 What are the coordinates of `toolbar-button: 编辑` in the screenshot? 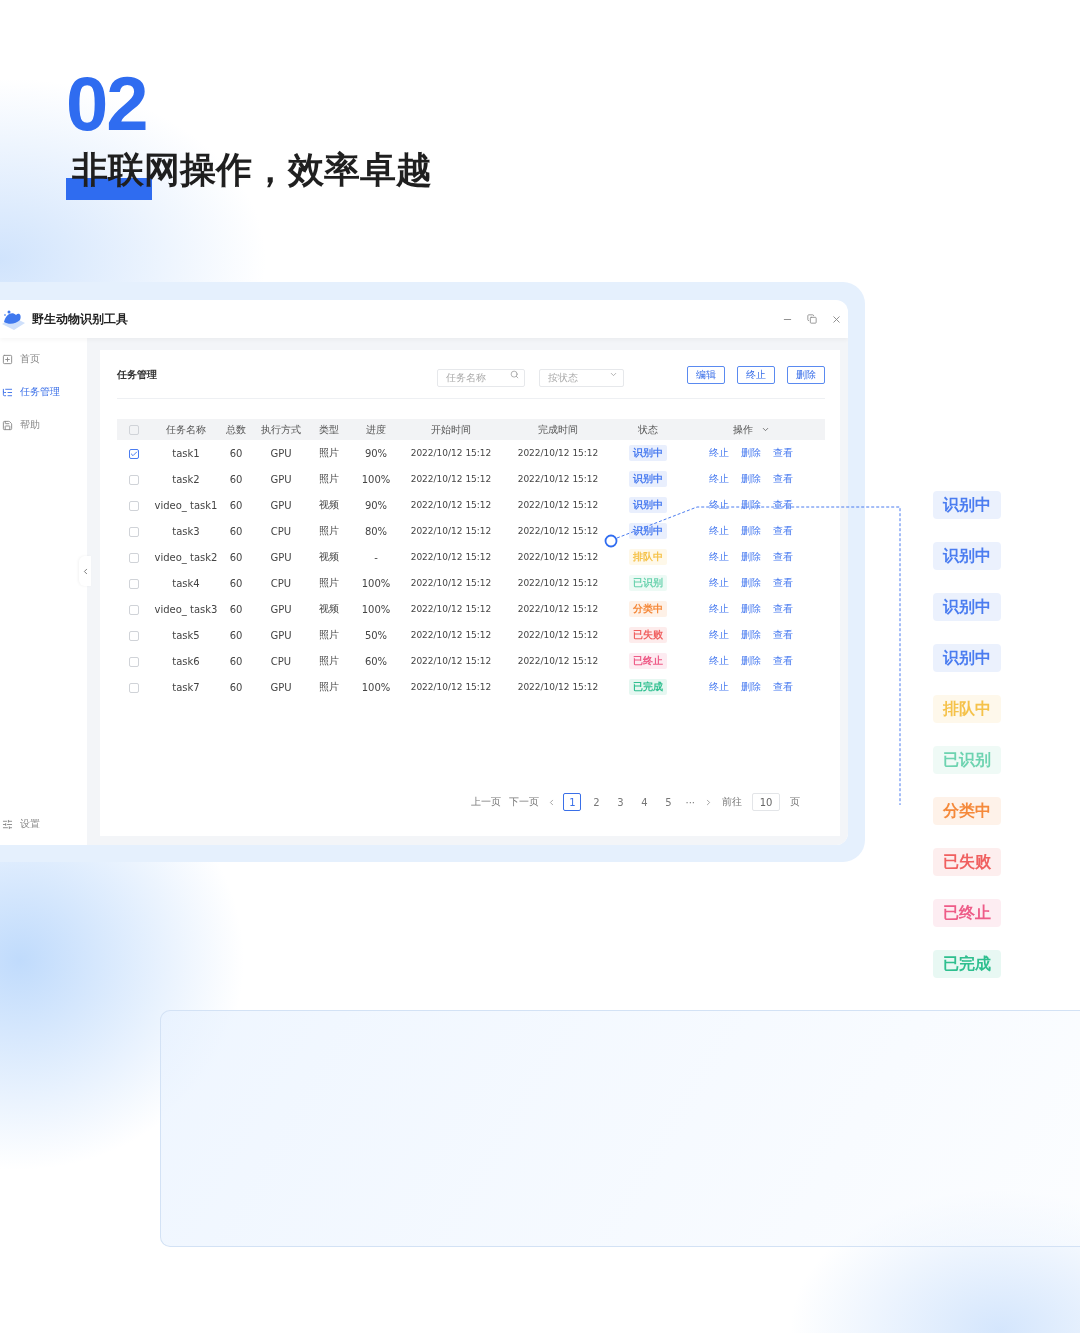 It's located at (706, 375).